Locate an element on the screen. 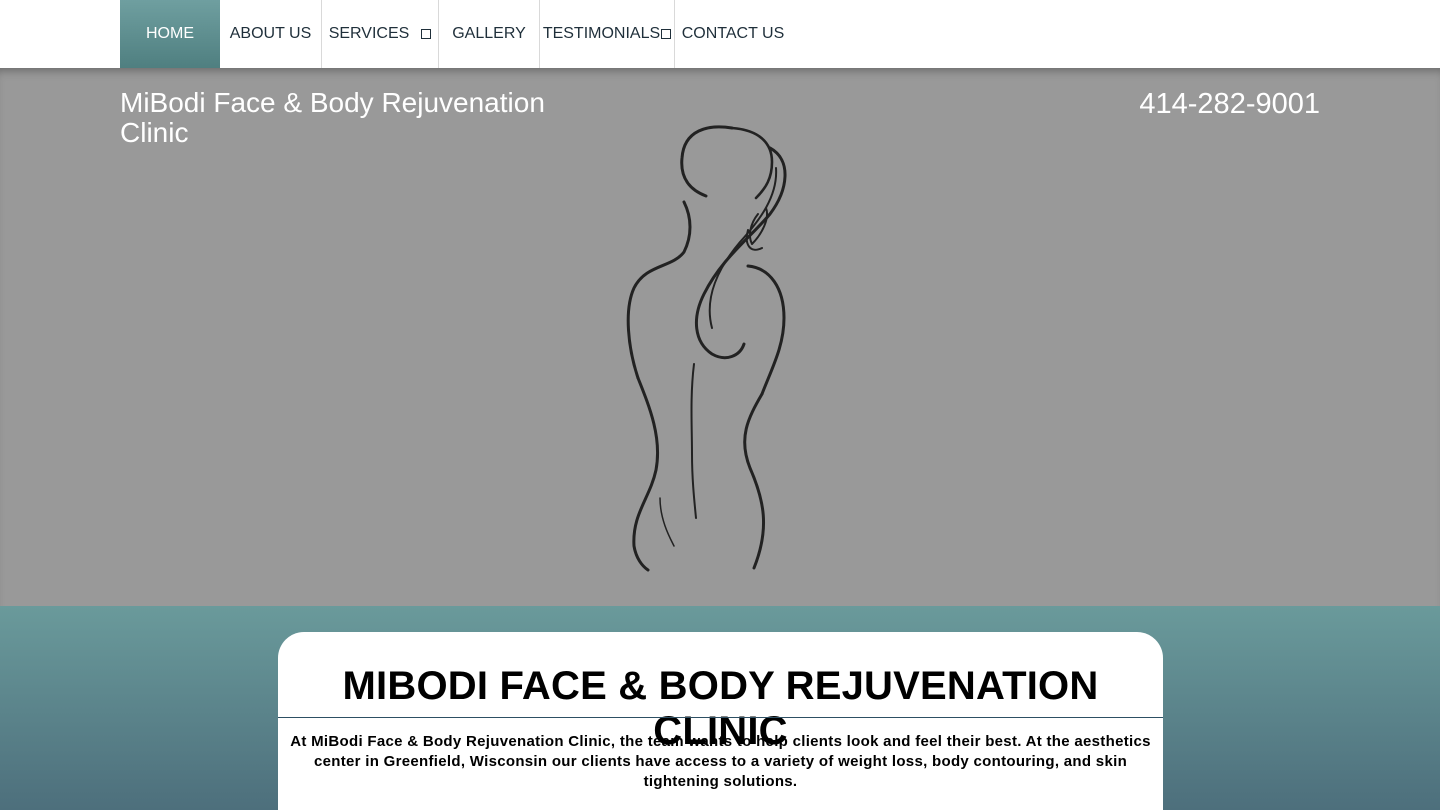  nav-gallery: GALLERY is located at coordinates (489, 34).